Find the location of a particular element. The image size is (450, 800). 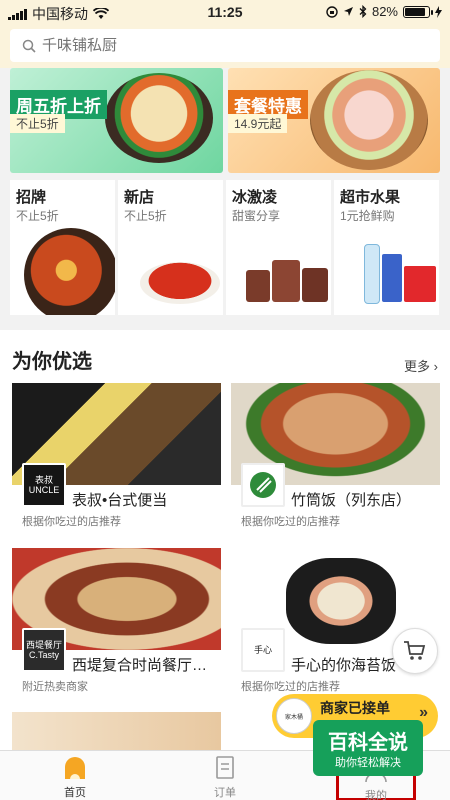

category-desc: 甜蜜分享 is located at coordinates (256, 216).